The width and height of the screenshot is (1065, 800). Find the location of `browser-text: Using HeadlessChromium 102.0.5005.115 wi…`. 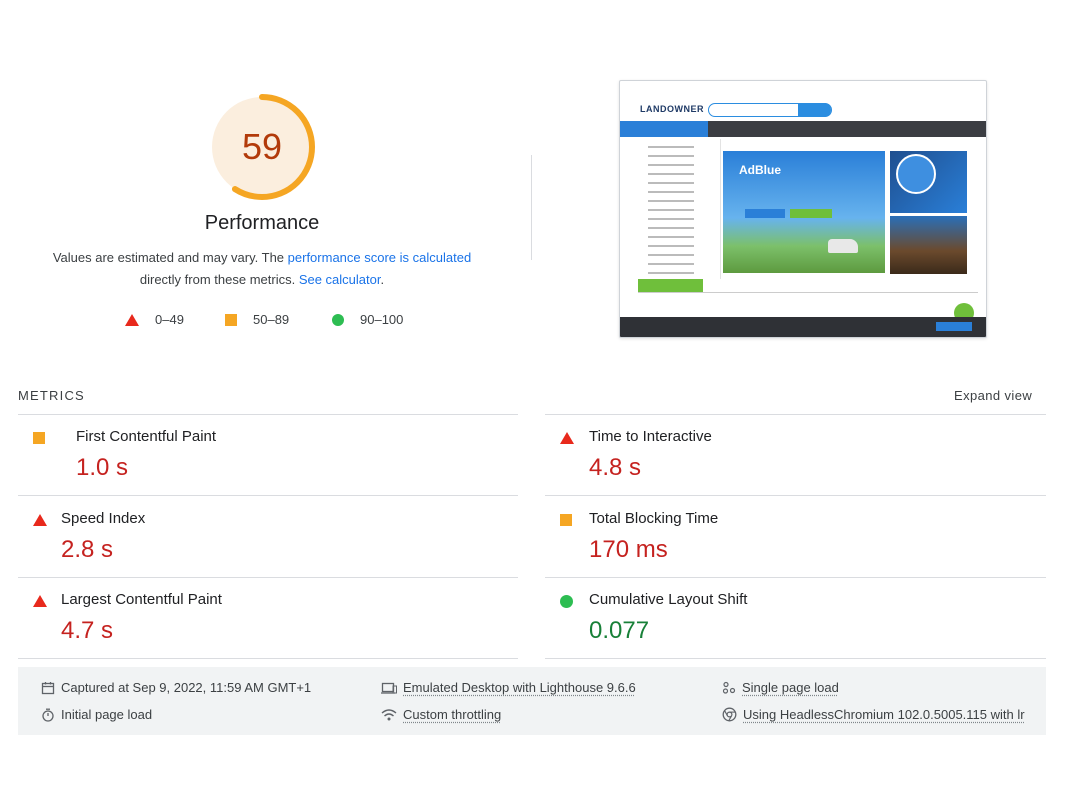

browser-text: Using HeadlessChromium 102.0.5005.115 wi… is located at coordinates (884, 714).